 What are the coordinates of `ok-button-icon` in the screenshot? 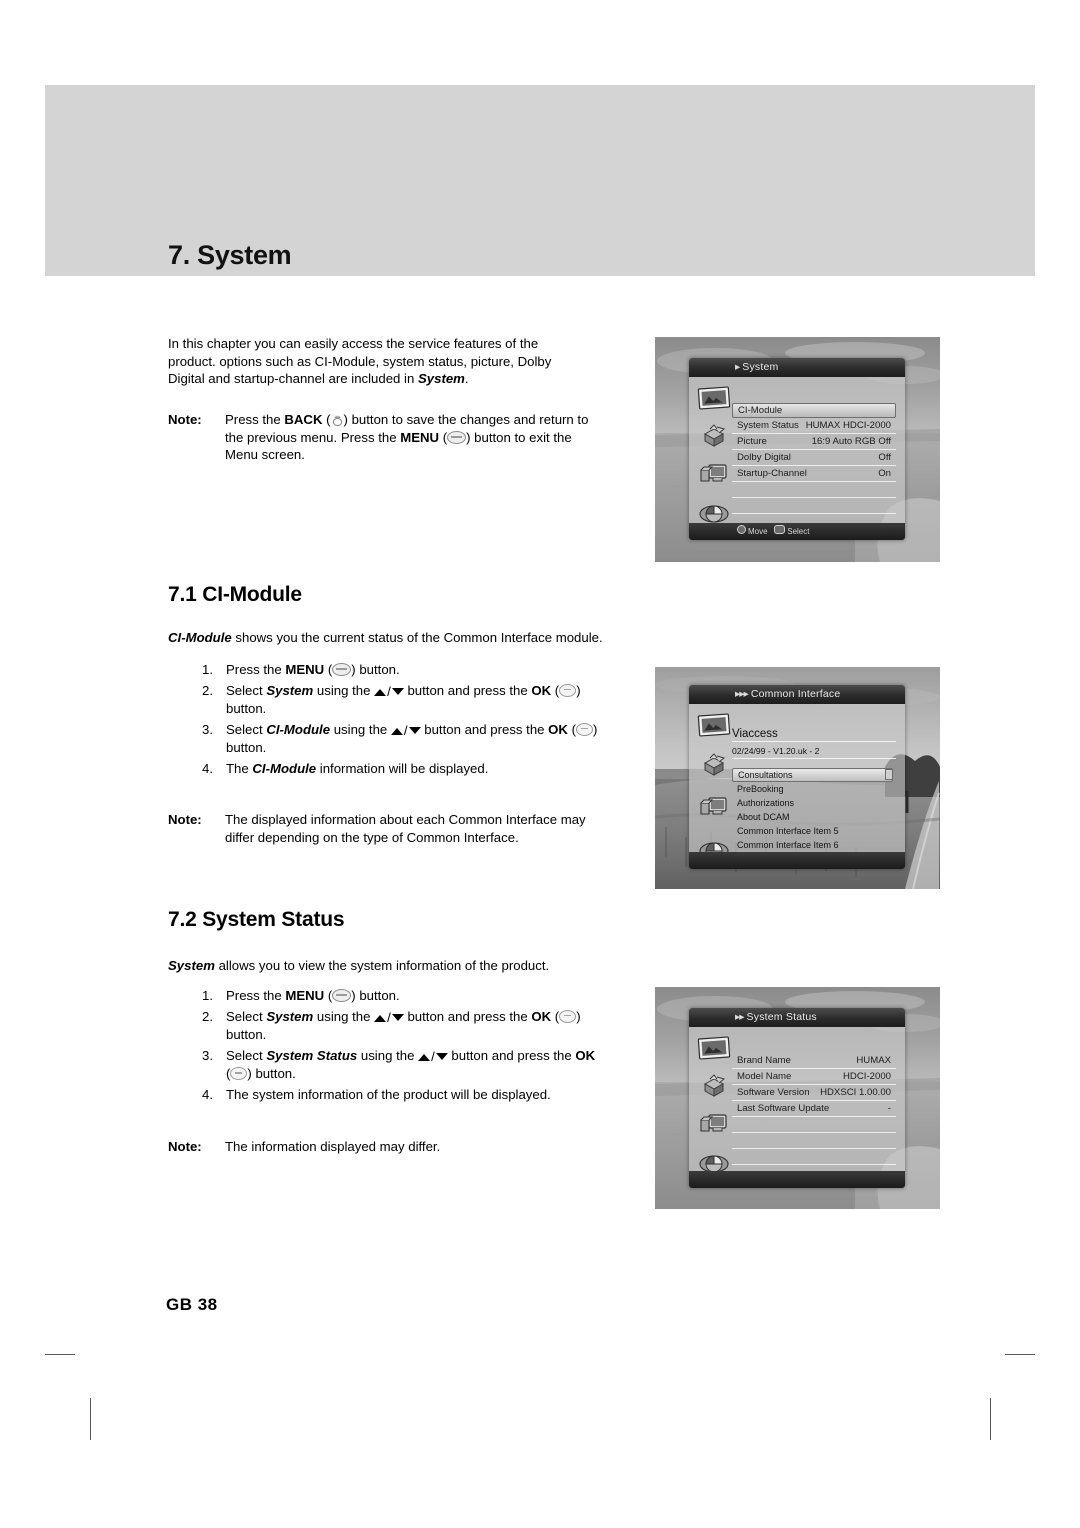 It's located at (585, 729).